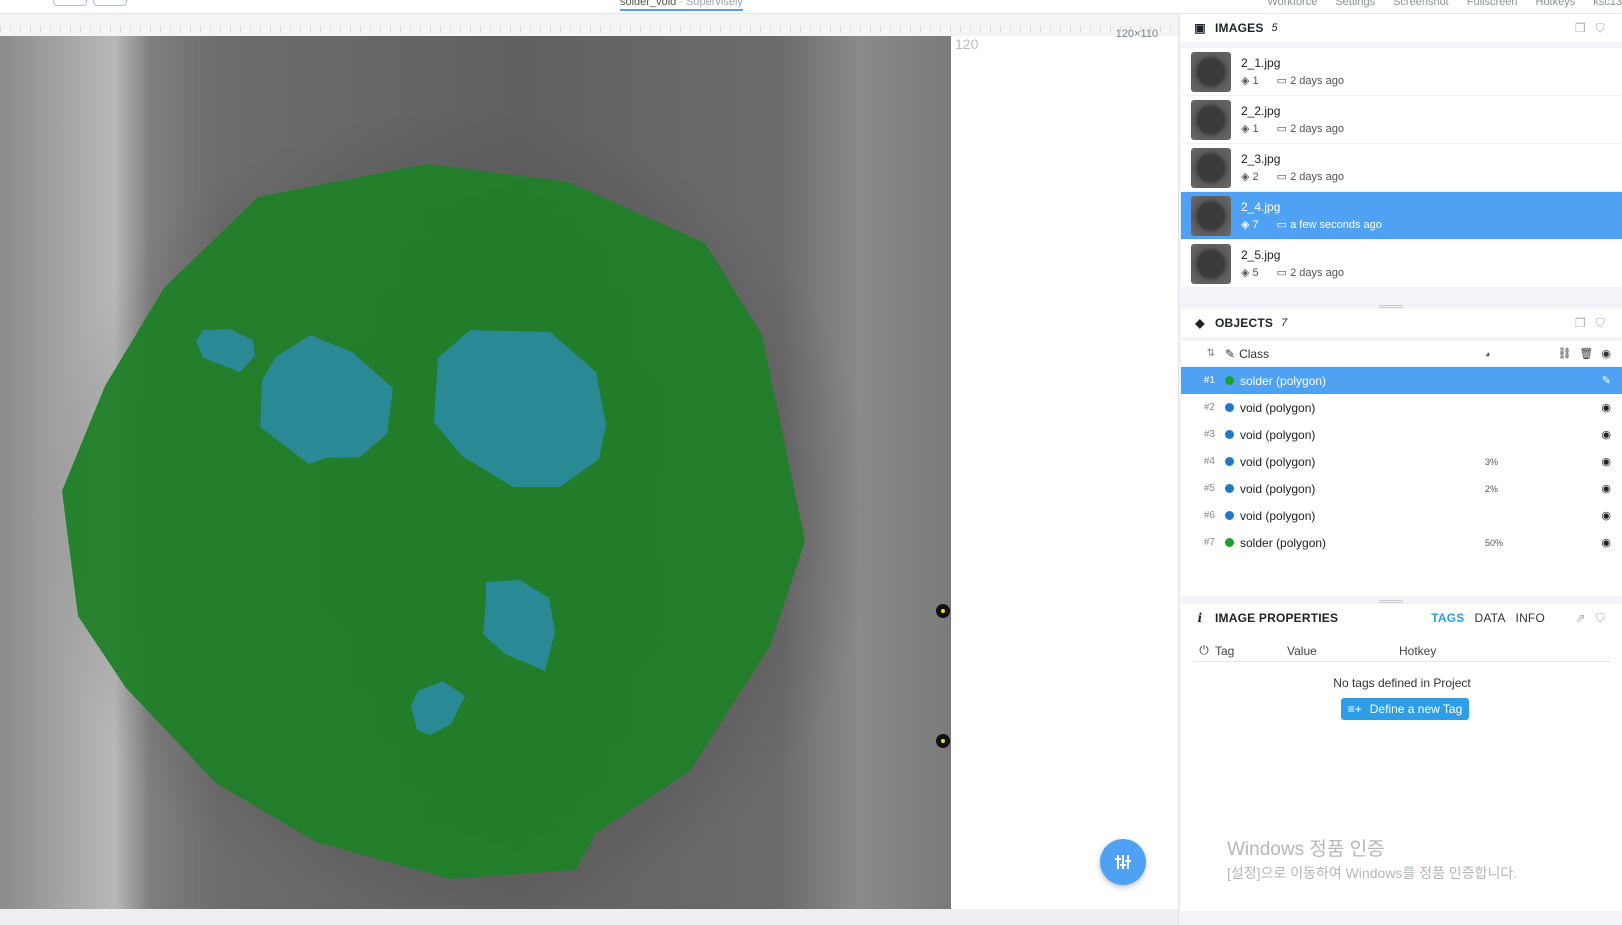 This screenshot has height=925, width=1622. What do you see at coordinates (711, 4) in the screenshot?
I see `document-subtitle: · Supervisely` at bounding box center [711, 4].